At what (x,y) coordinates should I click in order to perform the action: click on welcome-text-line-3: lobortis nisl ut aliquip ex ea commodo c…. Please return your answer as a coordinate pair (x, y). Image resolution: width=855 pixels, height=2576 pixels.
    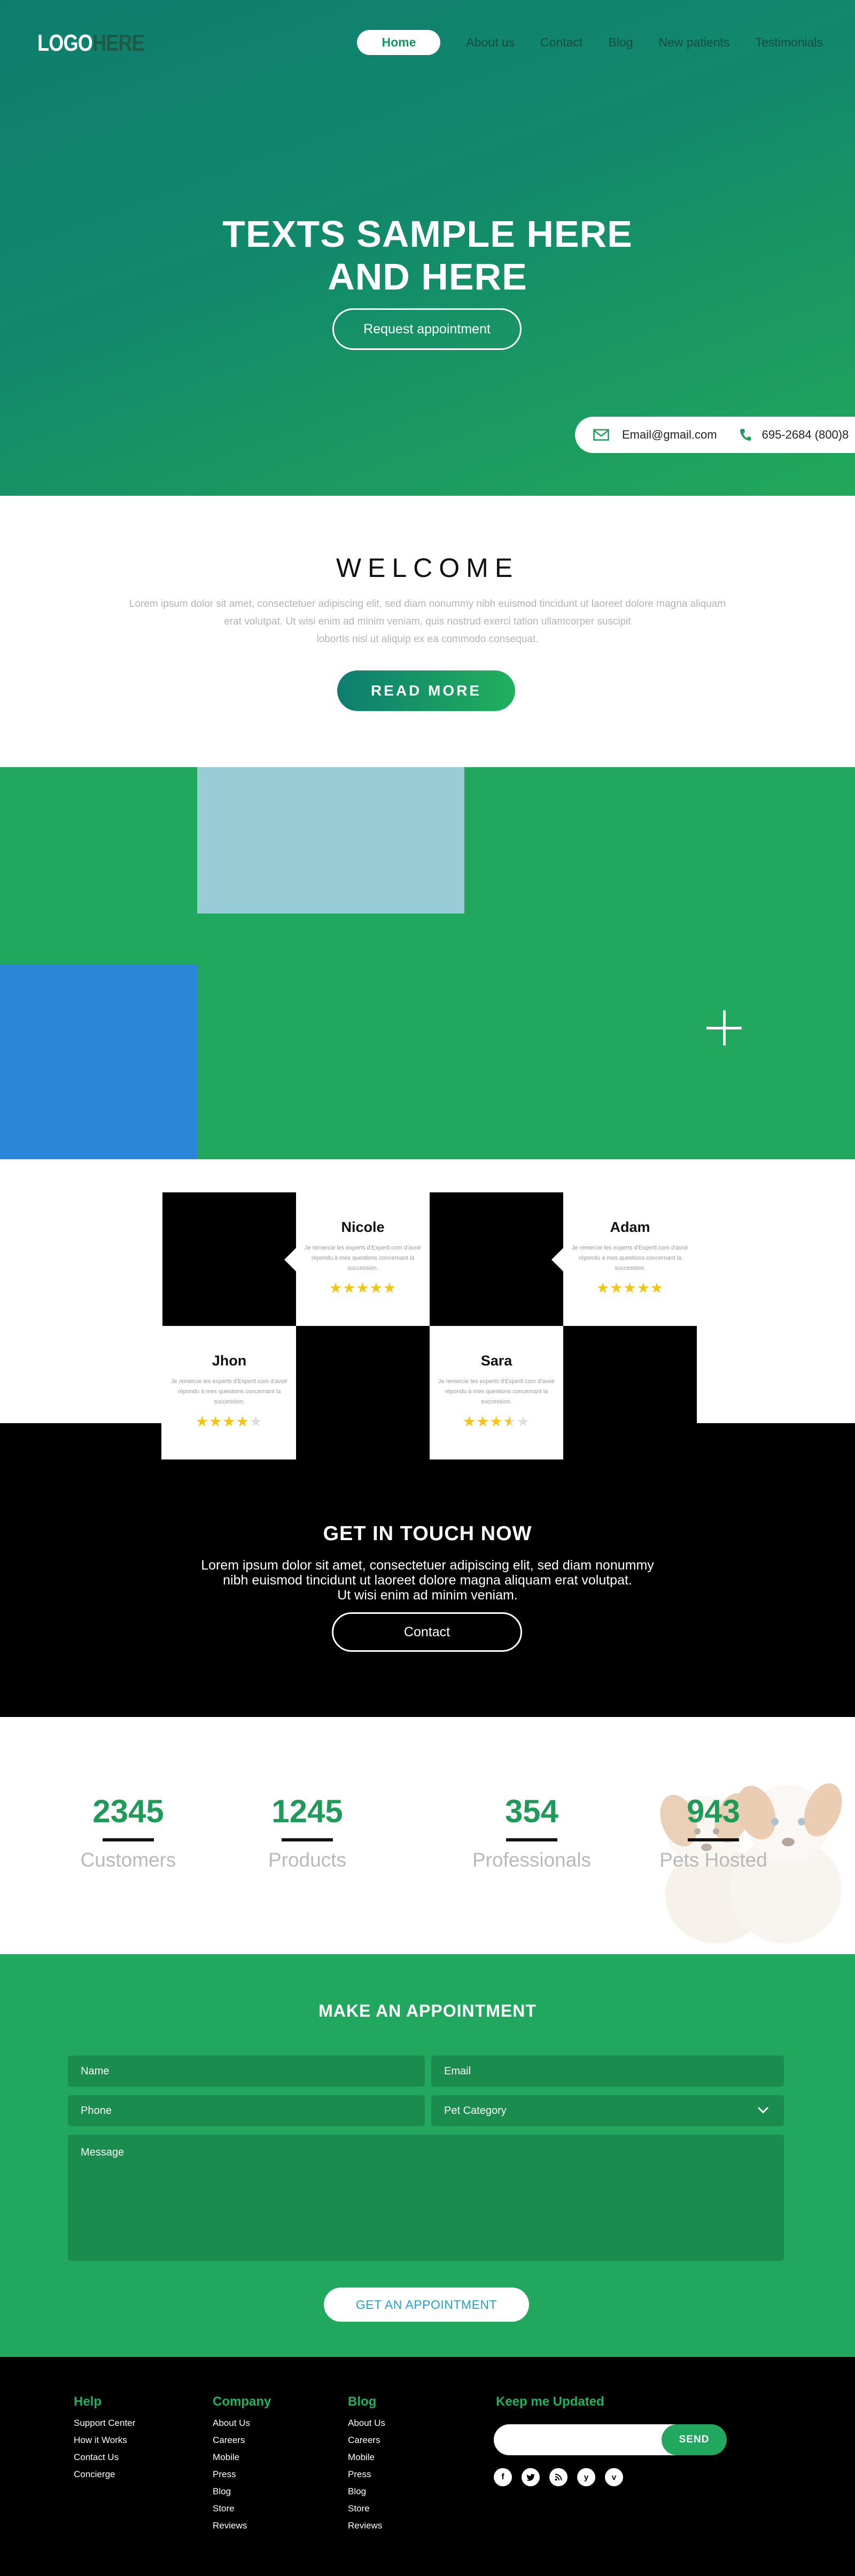
    Looking at the image, I should click on (428, 639).